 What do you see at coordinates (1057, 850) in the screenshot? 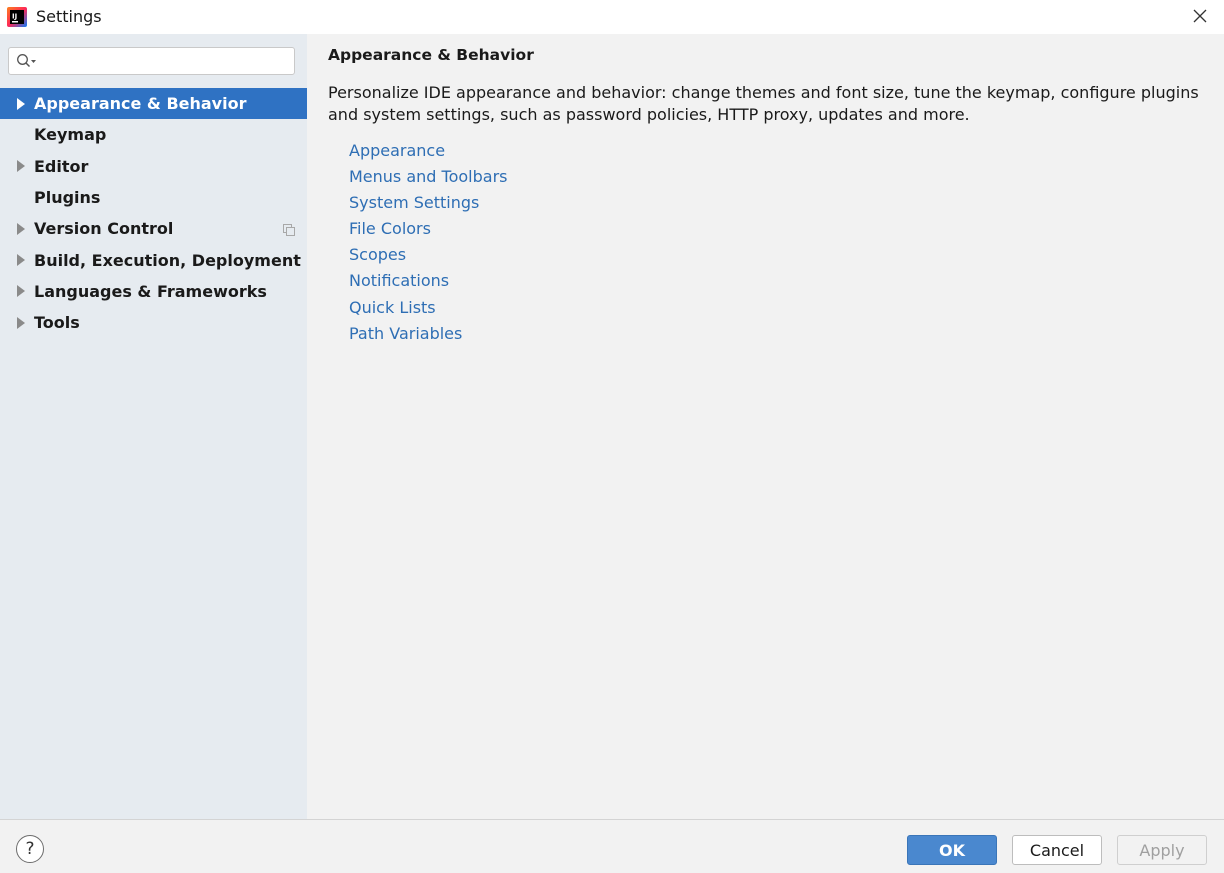
I see `cancel-button: Cancel` at bounding box center [1057, 850].